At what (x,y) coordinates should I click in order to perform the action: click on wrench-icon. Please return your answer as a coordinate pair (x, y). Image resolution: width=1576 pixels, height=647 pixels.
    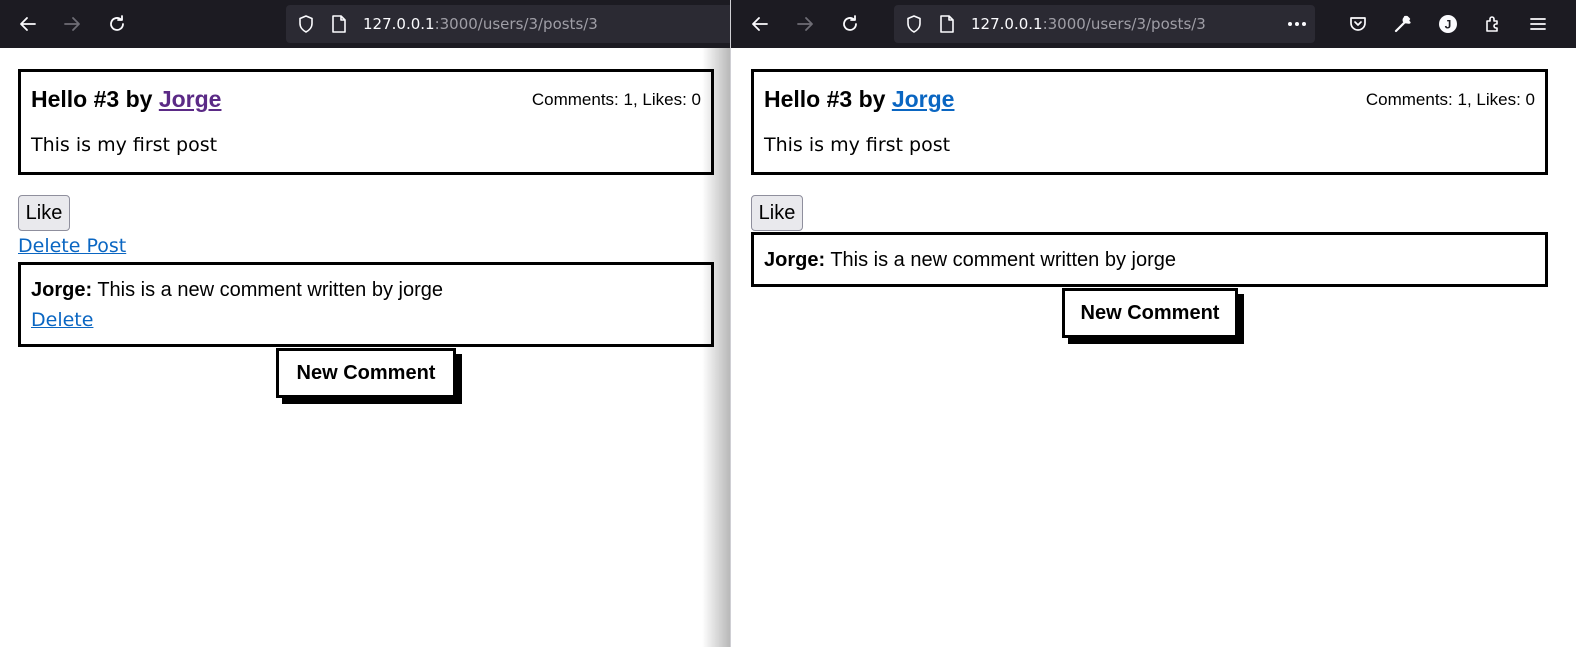
    Looking at the image, I should click on (1403, 24).